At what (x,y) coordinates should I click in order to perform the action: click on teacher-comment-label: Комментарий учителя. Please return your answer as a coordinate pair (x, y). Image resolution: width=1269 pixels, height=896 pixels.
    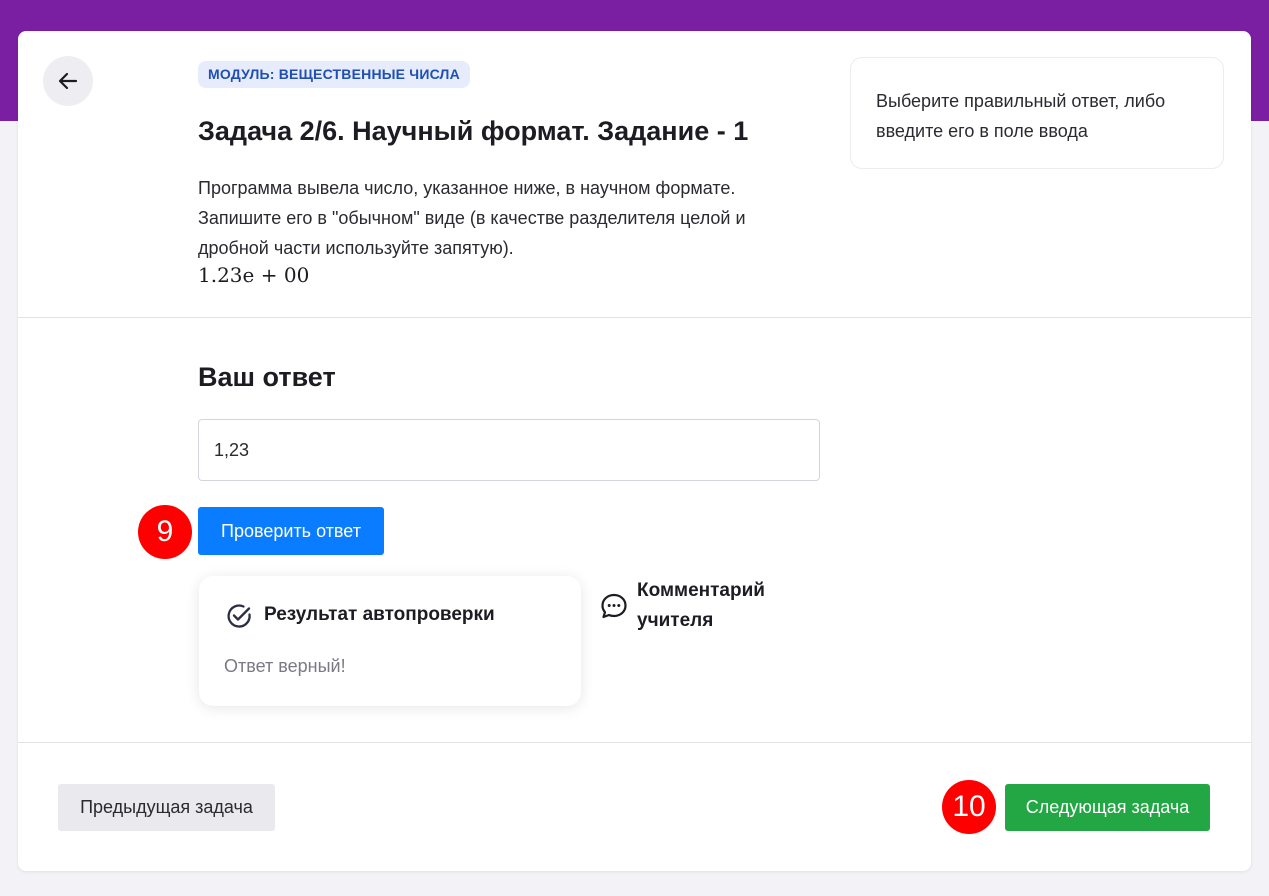
    Looking at the image, I should click on (701, 605).